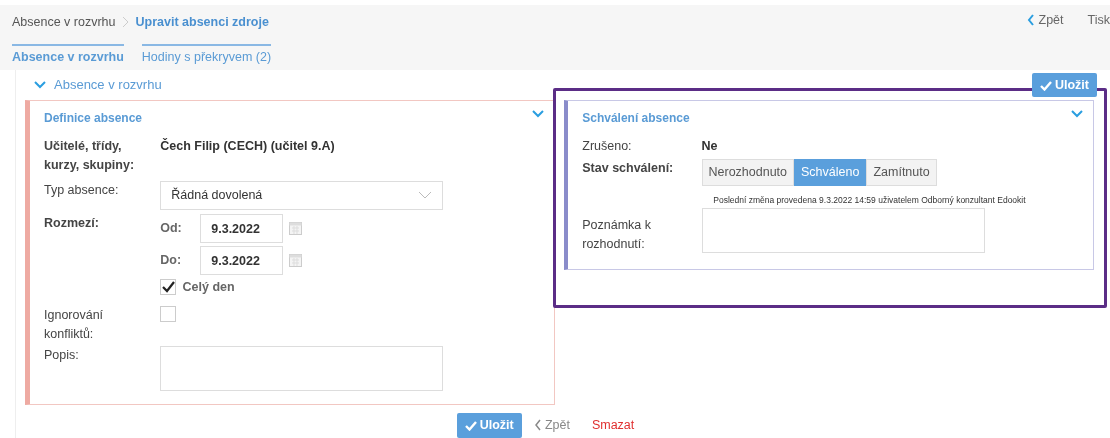  What do you see at coordinates (90, 156) in the screenshot?
I see `field-label: Učitelé, třídy, kurzy, skupiny:` at bounding box center [90, 156].